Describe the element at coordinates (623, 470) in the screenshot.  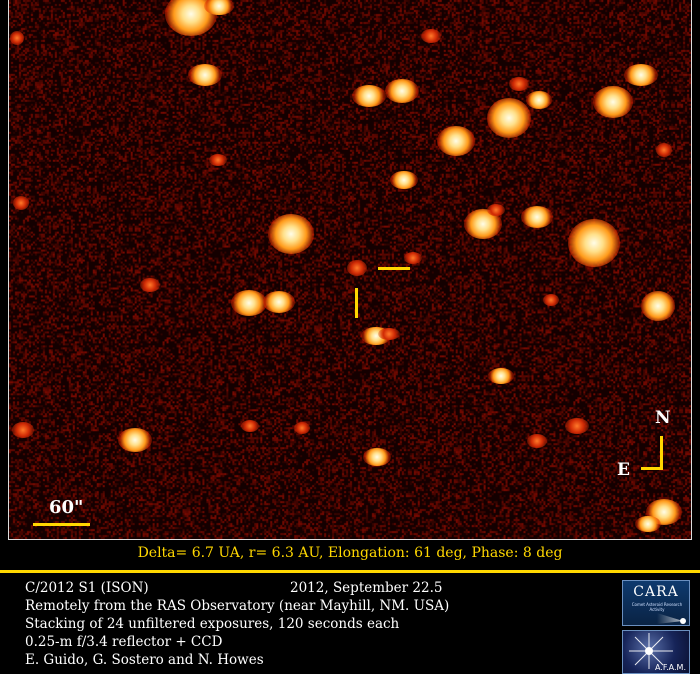
I see `compass-east-label: E` at that location.